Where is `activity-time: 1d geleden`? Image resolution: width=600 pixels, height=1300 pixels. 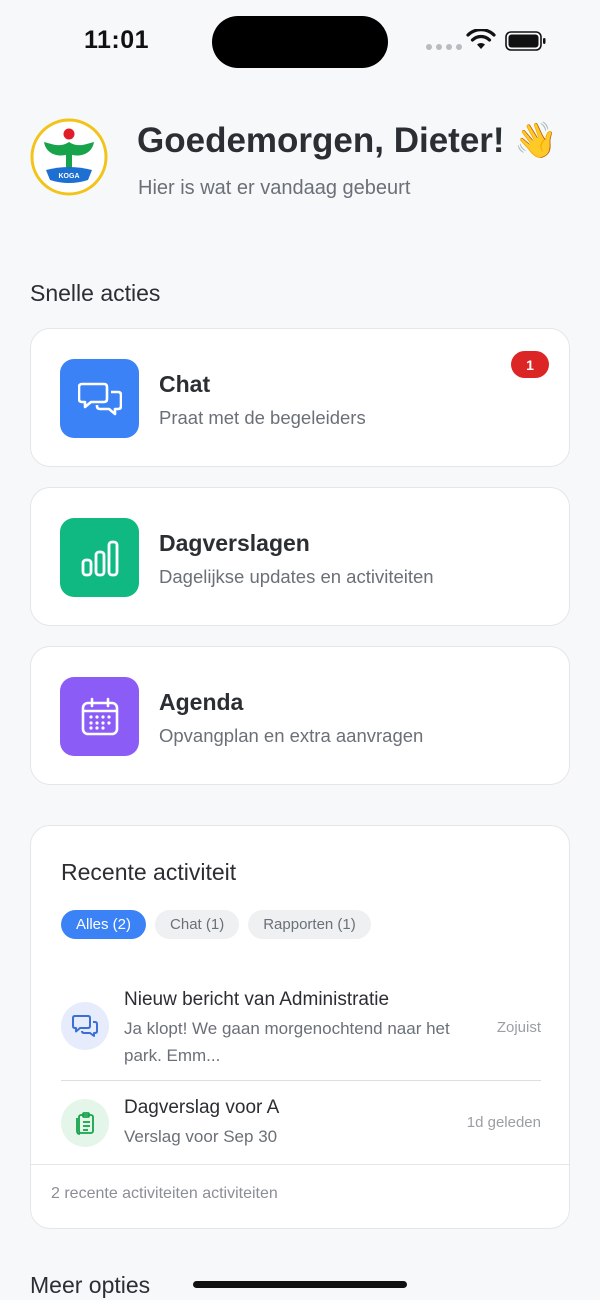
activity-time: 1d geleden is located at coordinates (503, 1122).